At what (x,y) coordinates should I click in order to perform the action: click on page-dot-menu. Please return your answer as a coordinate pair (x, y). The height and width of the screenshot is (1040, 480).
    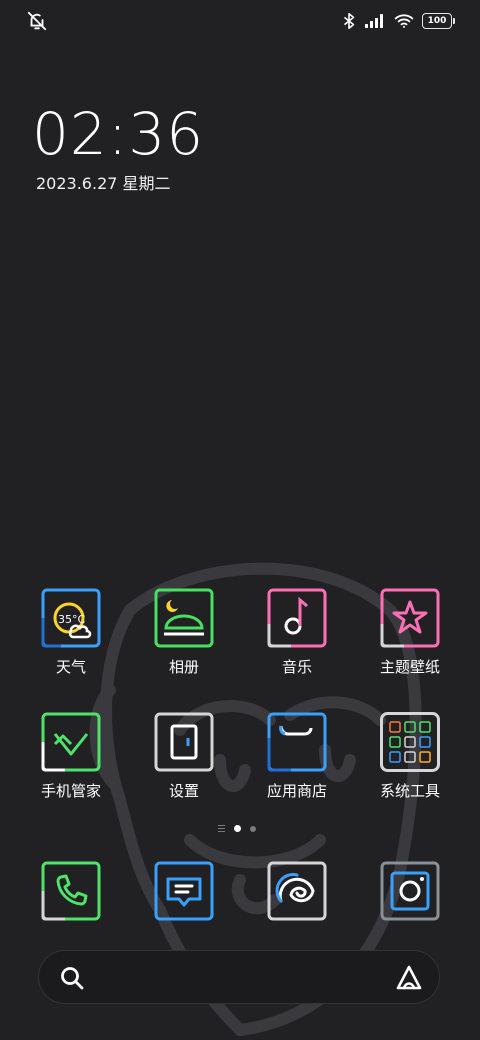
    Looking at the image, I should click on (221, 828).